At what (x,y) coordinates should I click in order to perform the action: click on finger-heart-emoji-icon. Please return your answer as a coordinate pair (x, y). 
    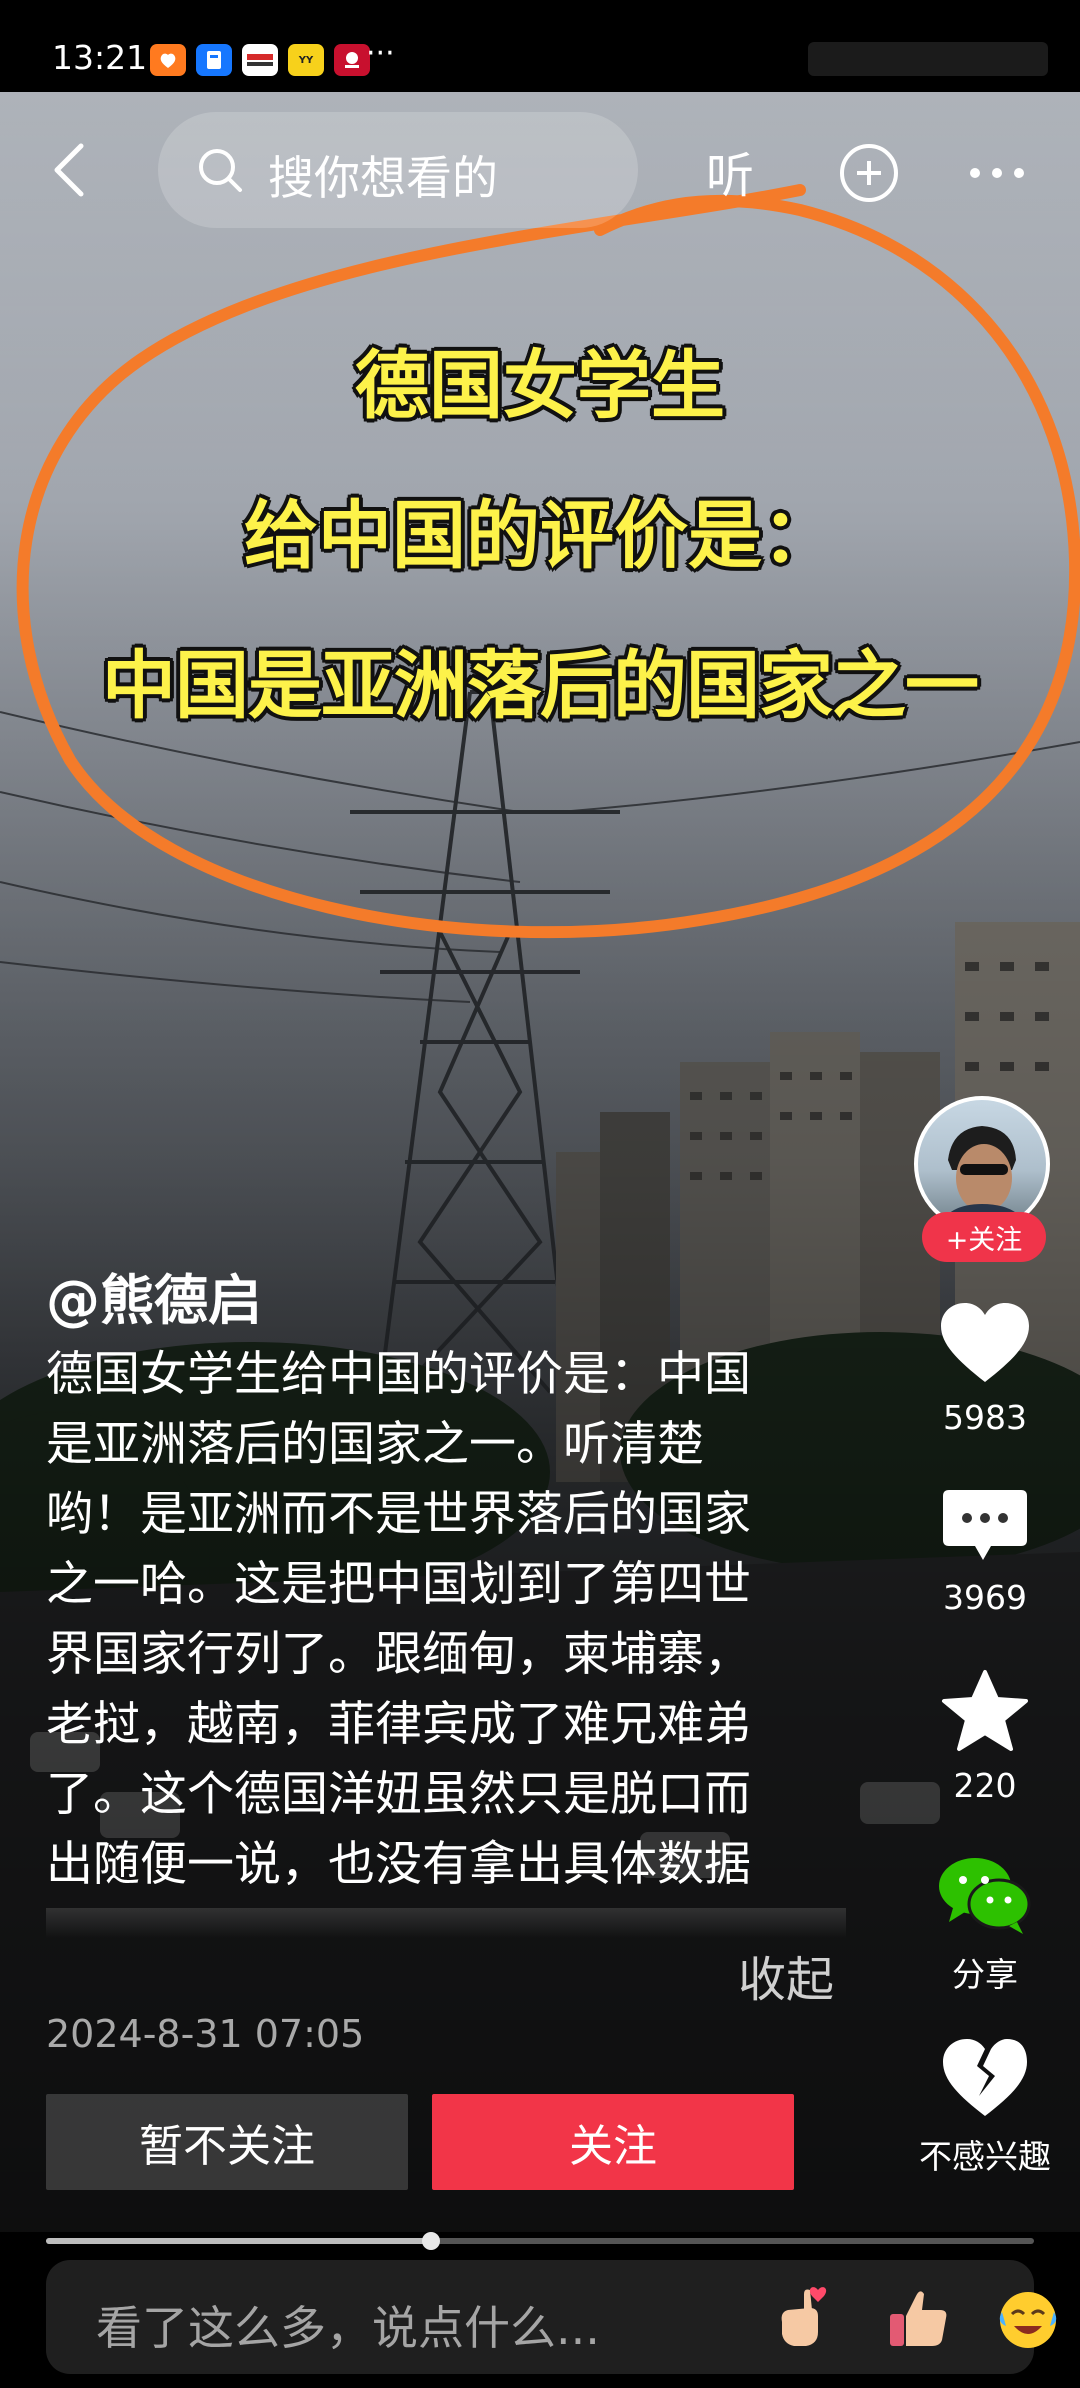
    Looking at the image, I should click on (802, 2318).